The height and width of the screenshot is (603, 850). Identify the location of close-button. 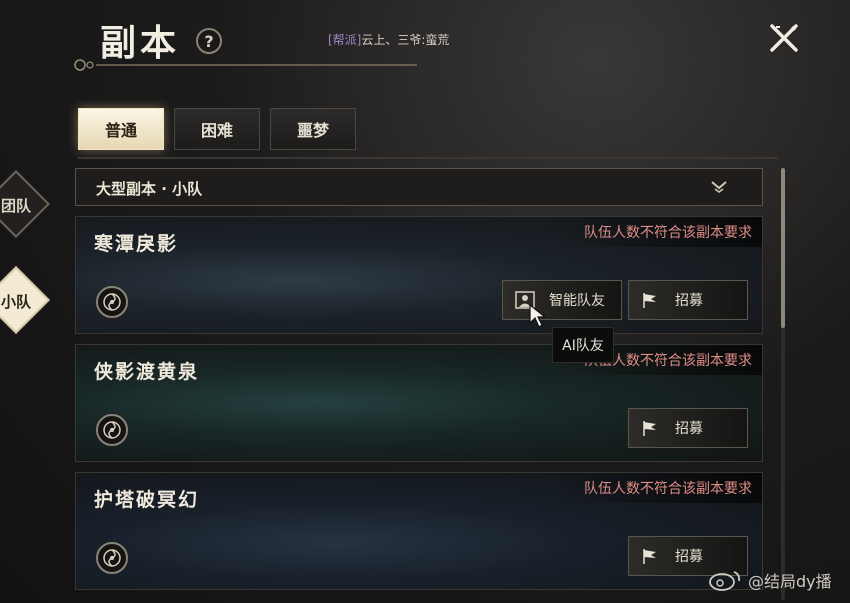
(784, 38).